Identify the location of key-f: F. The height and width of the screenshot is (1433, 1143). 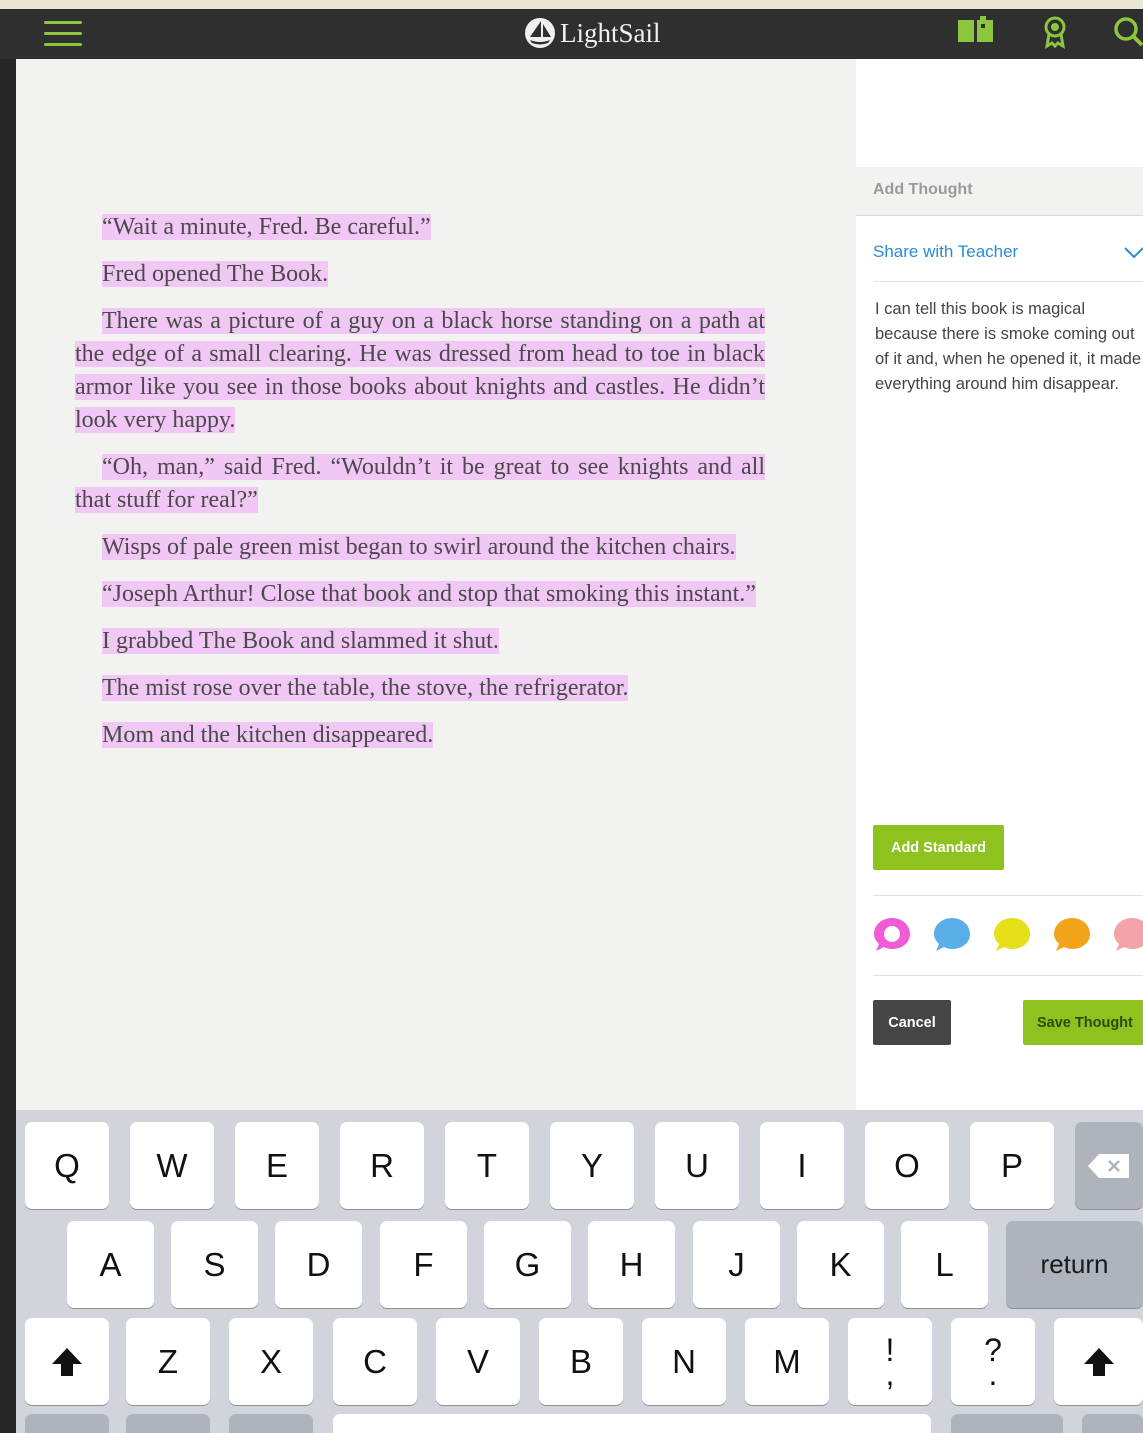
(423, 1264).